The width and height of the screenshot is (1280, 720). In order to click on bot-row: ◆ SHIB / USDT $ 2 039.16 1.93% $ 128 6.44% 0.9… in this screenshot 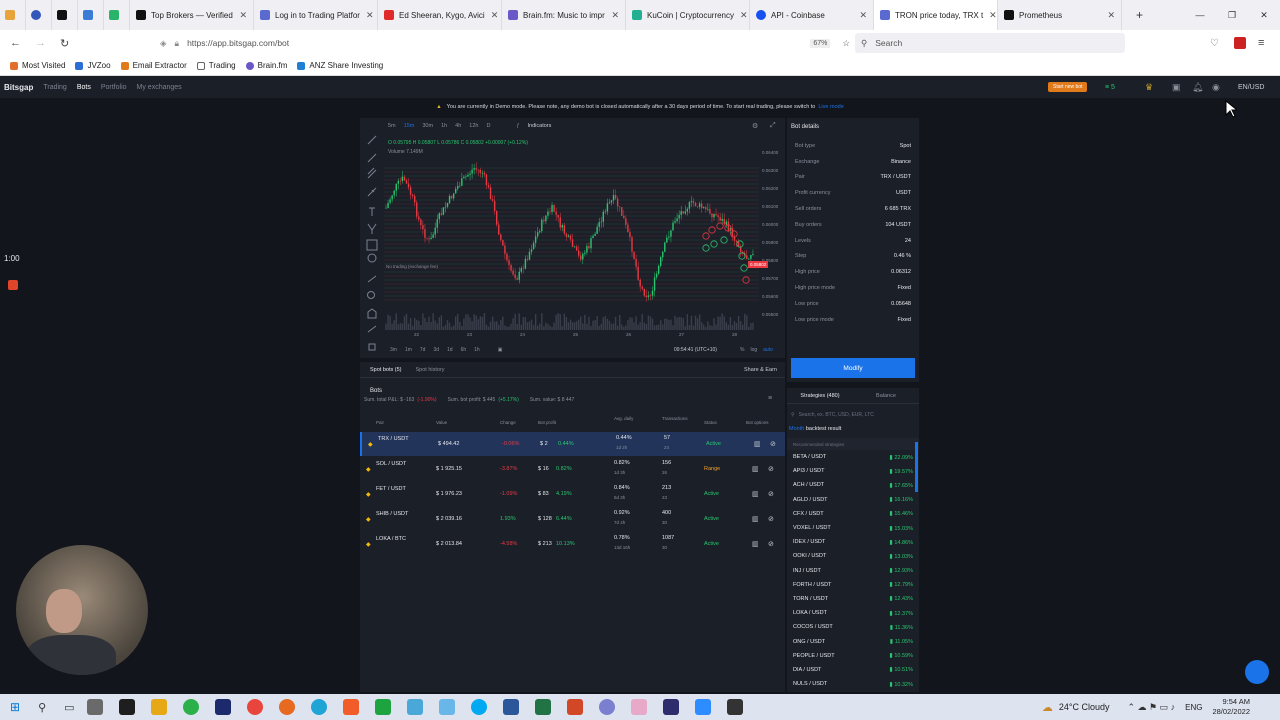, I will do `click(572, 519)`.